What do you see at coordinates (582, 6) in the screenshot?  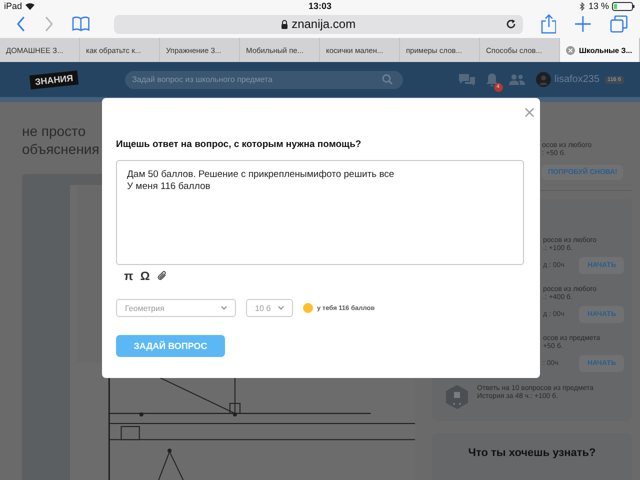 I see `bluetooth-icon` at bounding box center [582, 6].